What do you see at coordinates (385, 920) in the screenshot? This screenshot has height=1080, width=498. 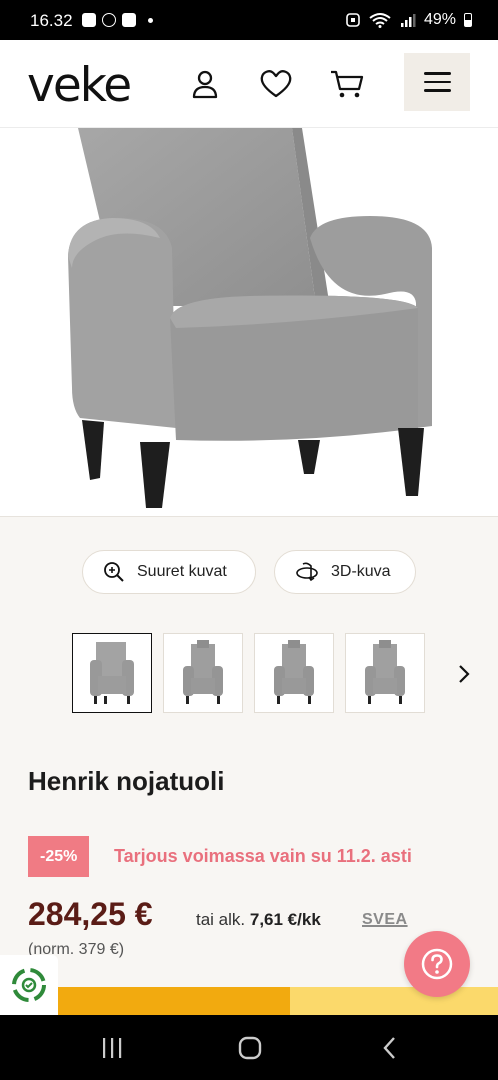 I see `svea-logo: SVEA` at bounding box center [385, 920].